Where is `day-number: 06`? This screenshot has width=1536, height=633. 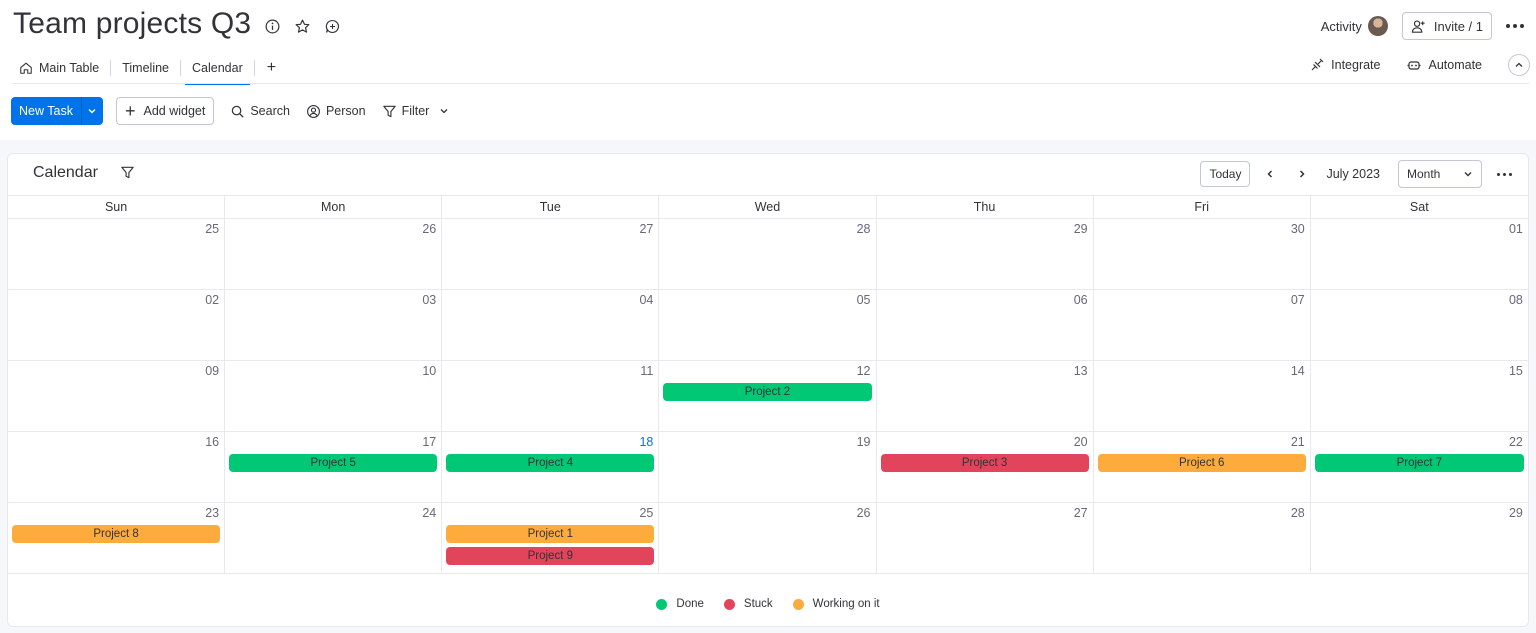 day-number: 06 is located at coordinates (1080, 300).